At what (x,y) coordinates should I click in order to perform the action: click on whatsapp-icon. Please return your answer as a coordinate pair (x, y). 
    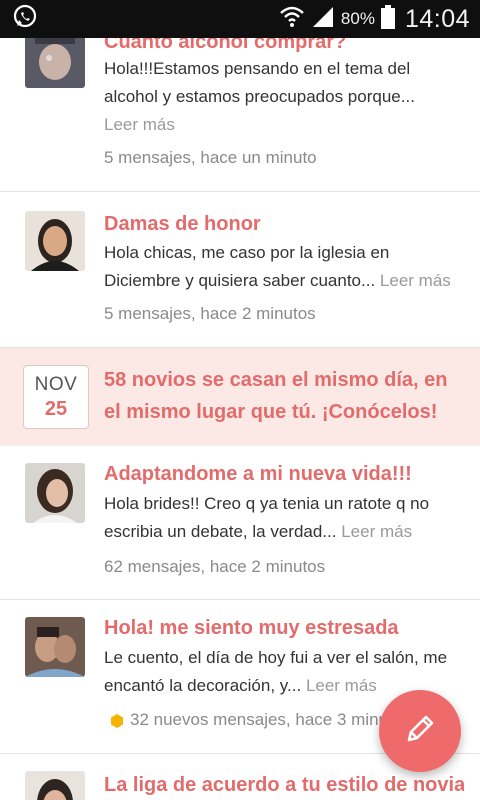
    Looking at the image, I should click on (25, 19).